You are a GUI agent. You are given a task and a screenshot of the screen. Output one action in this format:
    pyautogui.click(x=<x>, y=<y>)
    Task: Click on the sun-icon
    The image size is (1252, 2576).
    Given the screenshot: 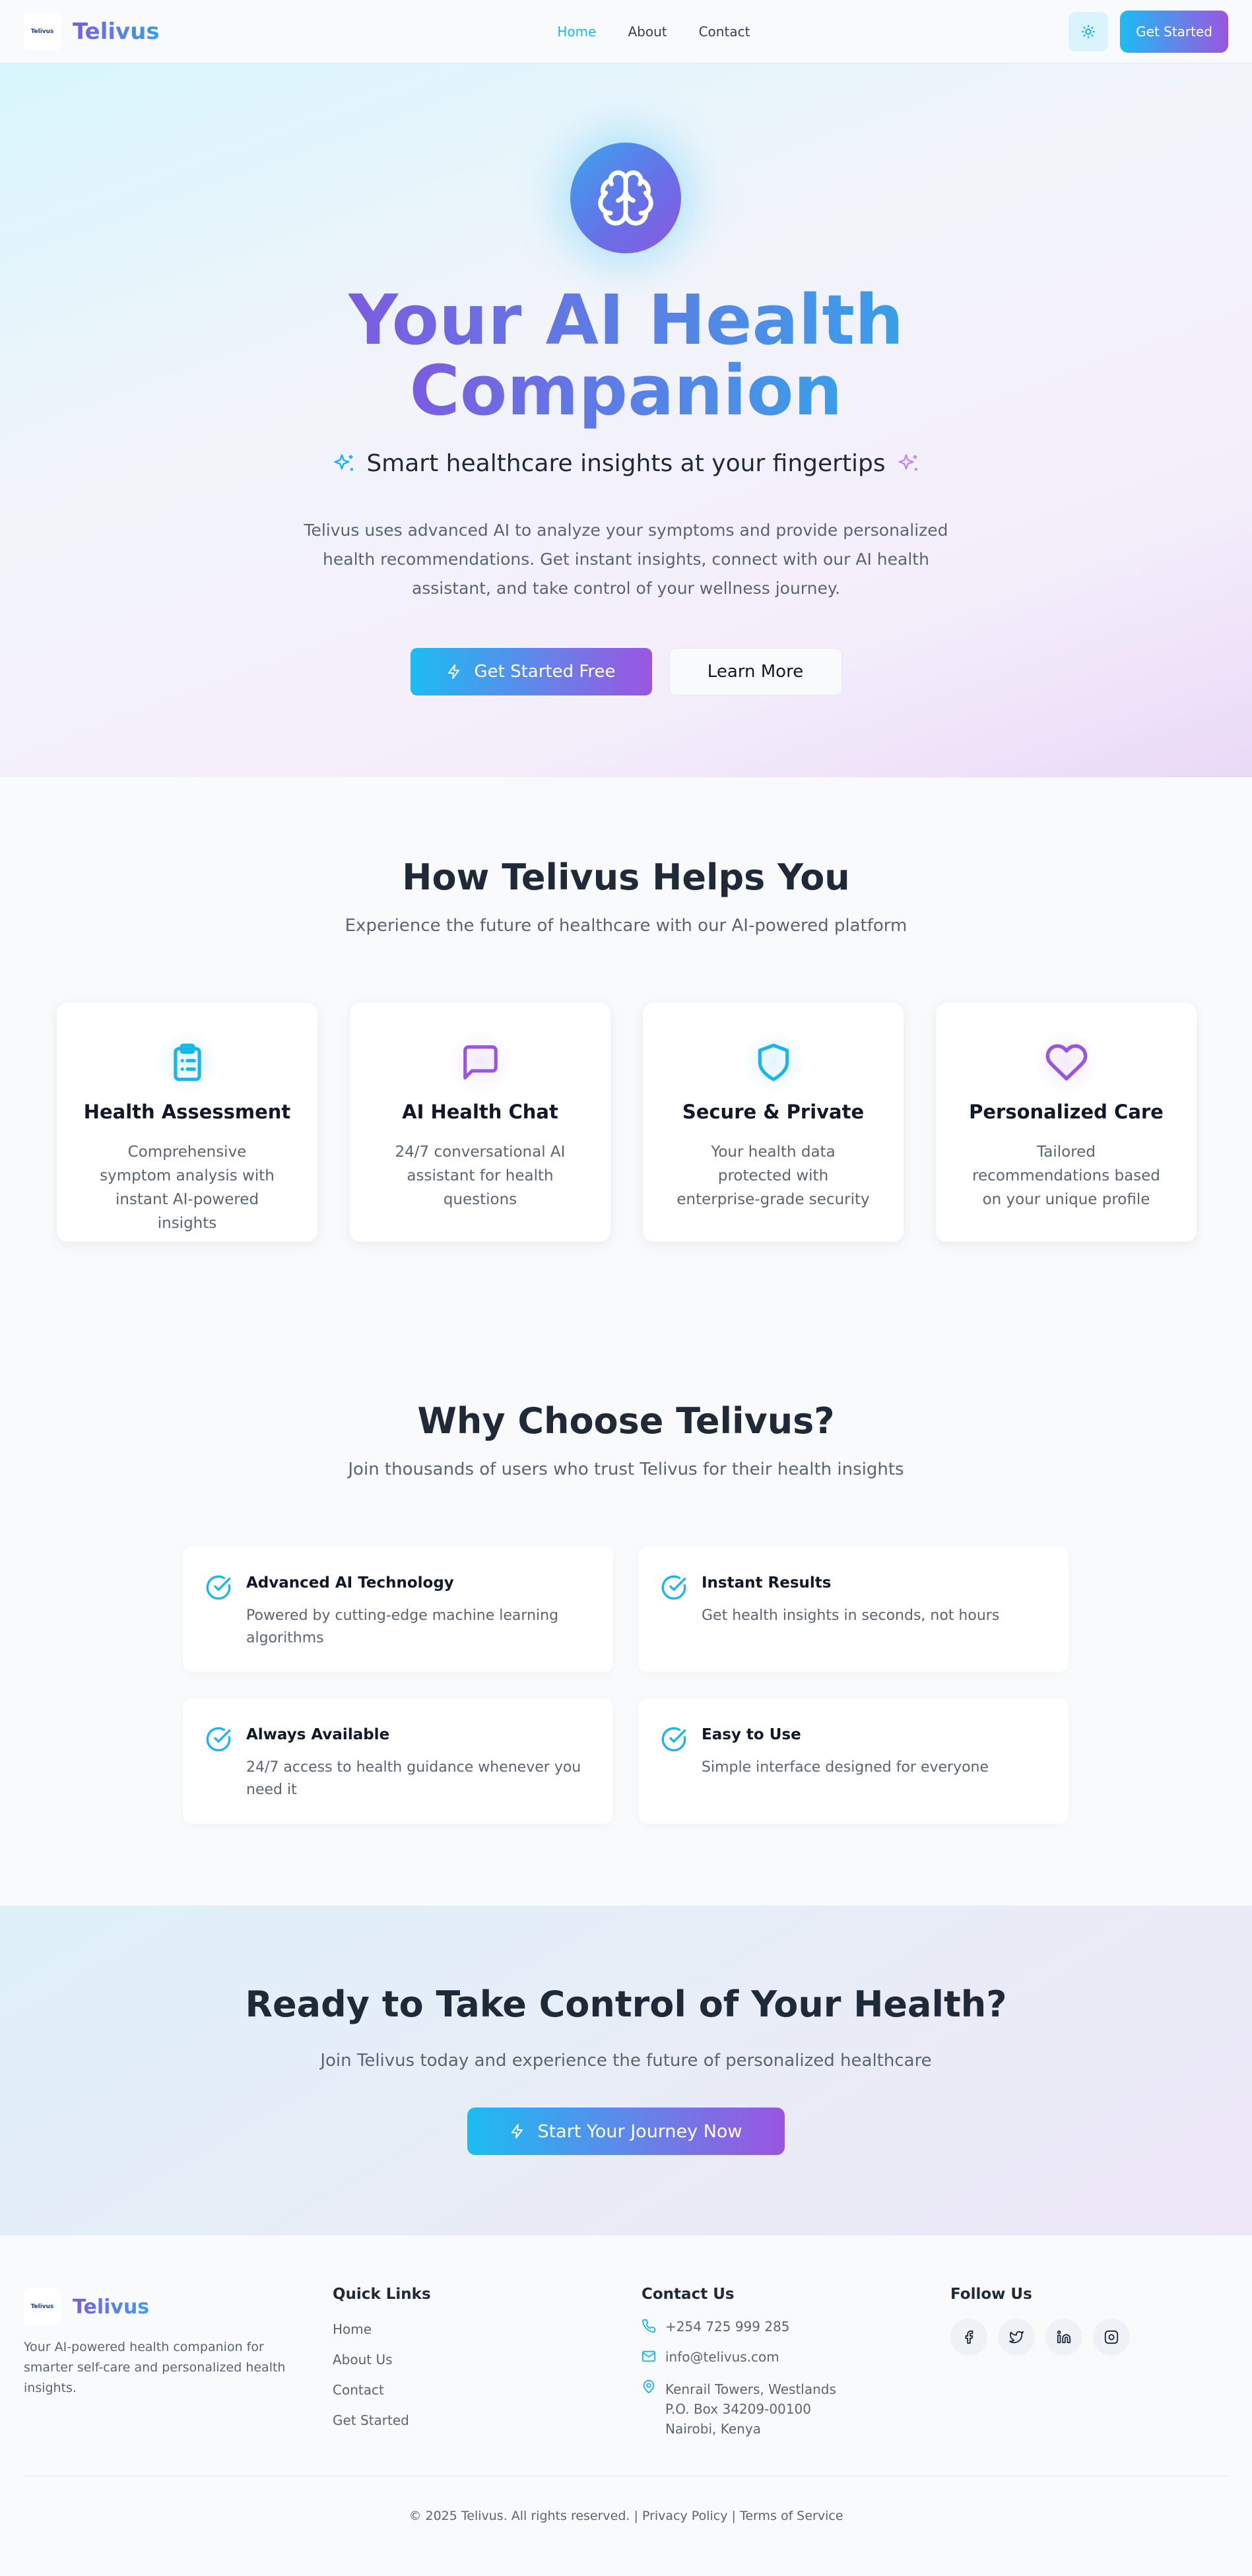 What is the action you would take?
    pyautogui.click(x=1089, y=31)
    